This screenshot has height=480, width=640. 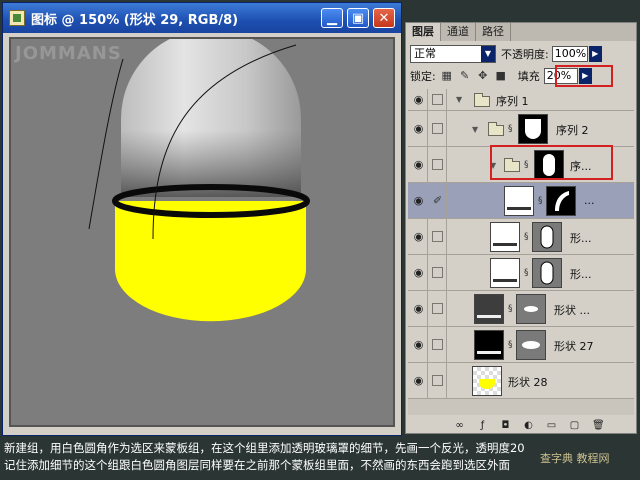 What do you see at coordinates (493, 32) in the screenshot?
I see `tab-paths: 路径` at bounding box center [493, 32].